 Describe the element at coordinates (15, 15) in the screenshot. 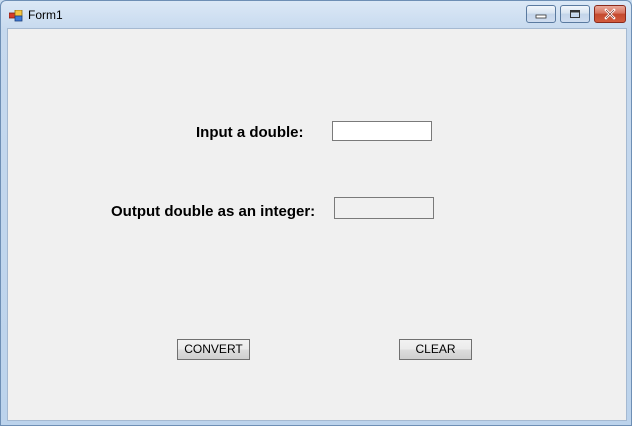

I see `app-icon` at that location.